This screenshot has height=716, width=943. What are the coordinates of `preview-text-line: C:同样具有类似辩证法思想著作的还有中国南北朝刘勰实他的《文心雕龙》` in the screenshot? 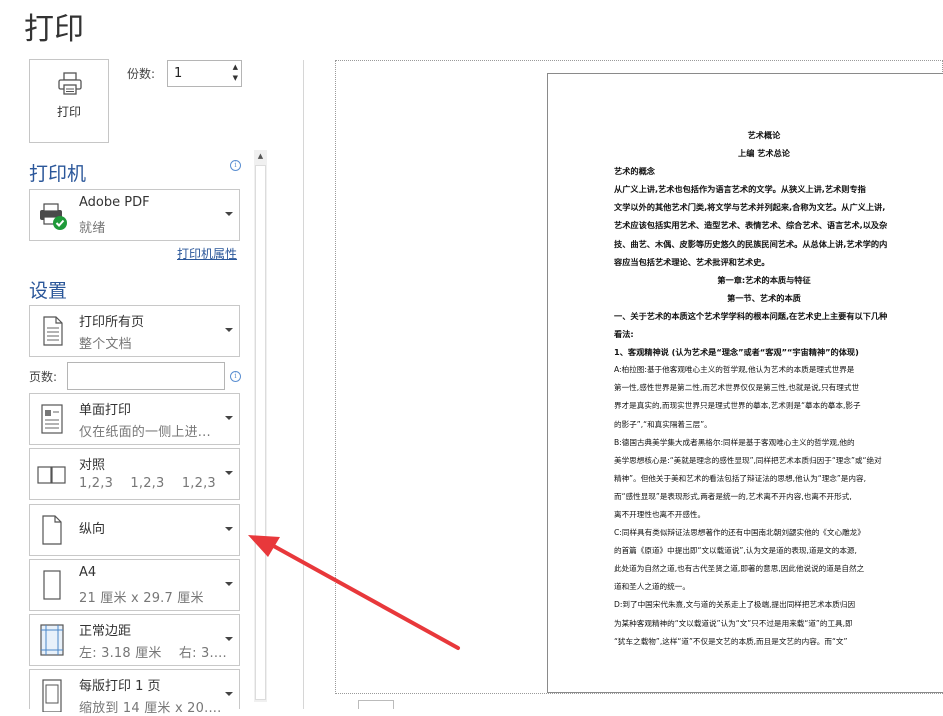 It's located at (739, 533).